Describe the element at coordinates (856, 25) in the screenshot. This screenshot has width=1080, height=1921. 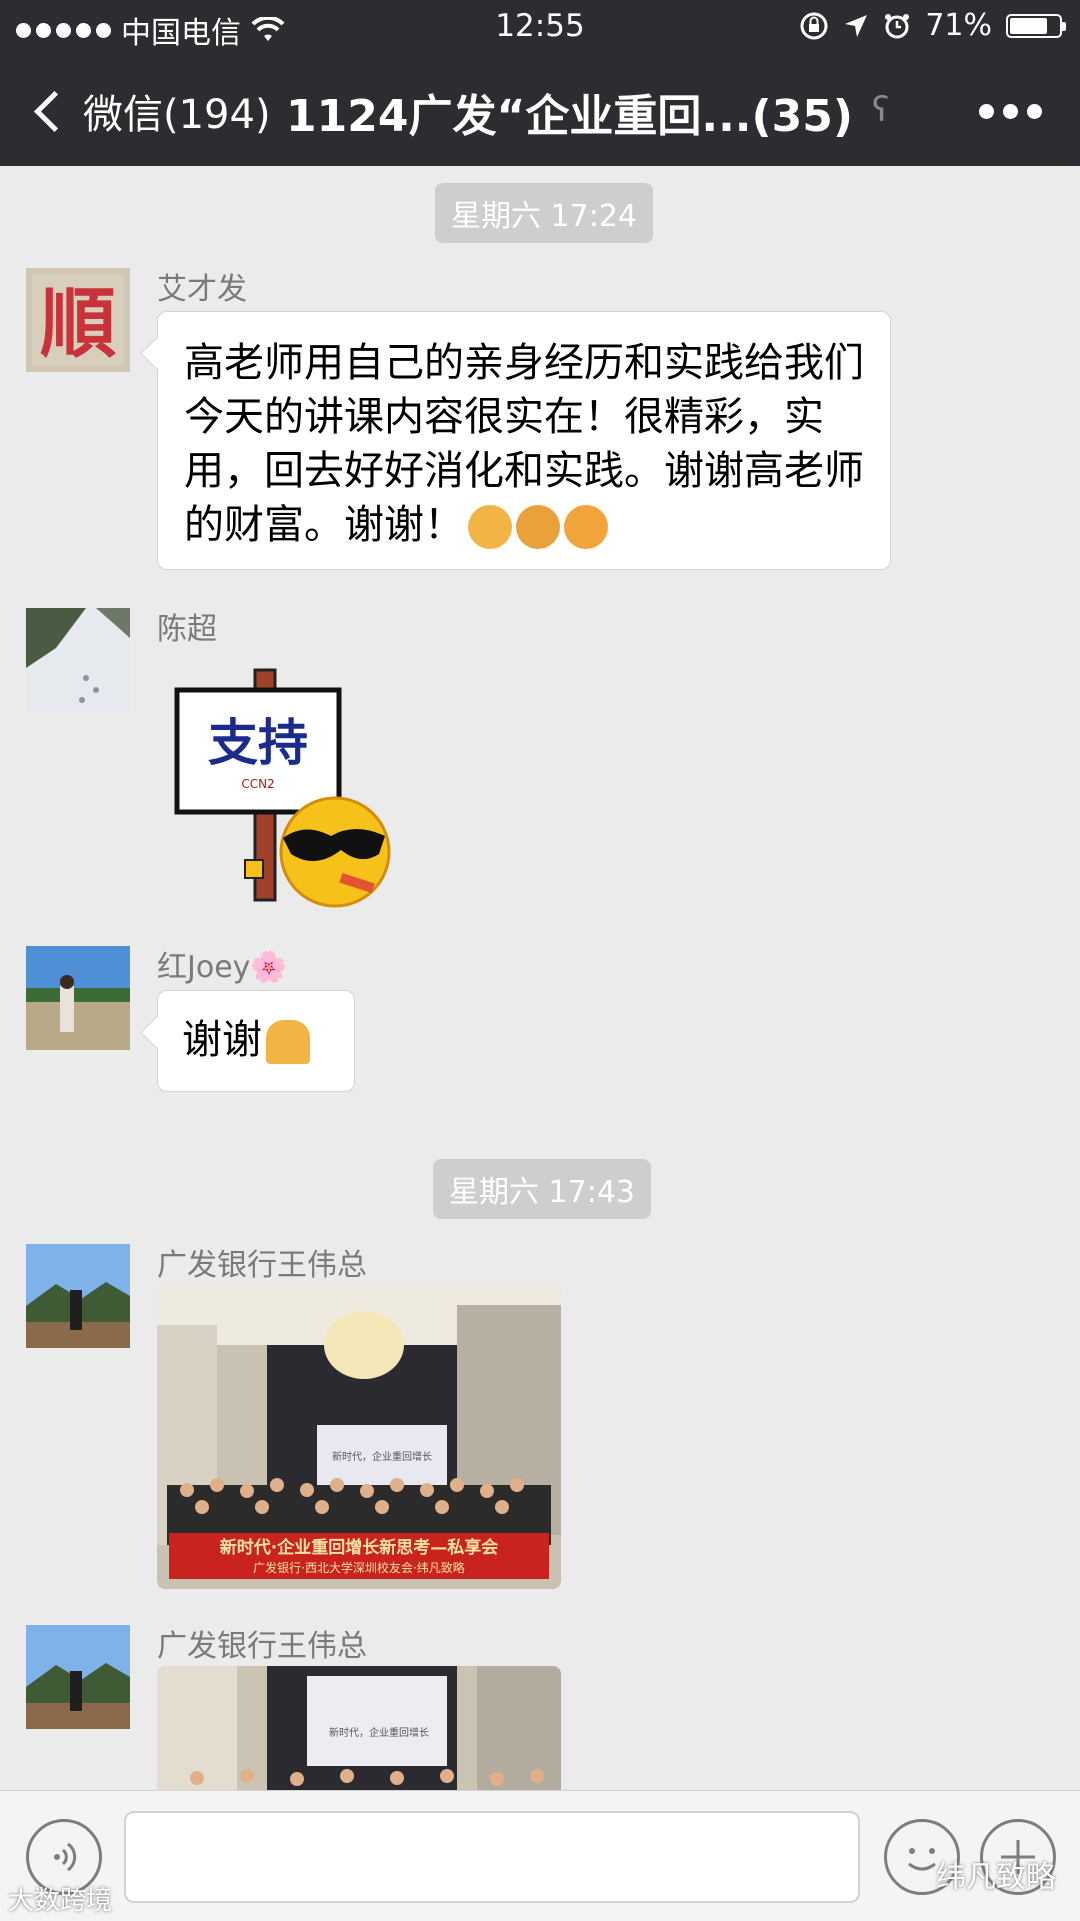
I see `location-icon` at that location.